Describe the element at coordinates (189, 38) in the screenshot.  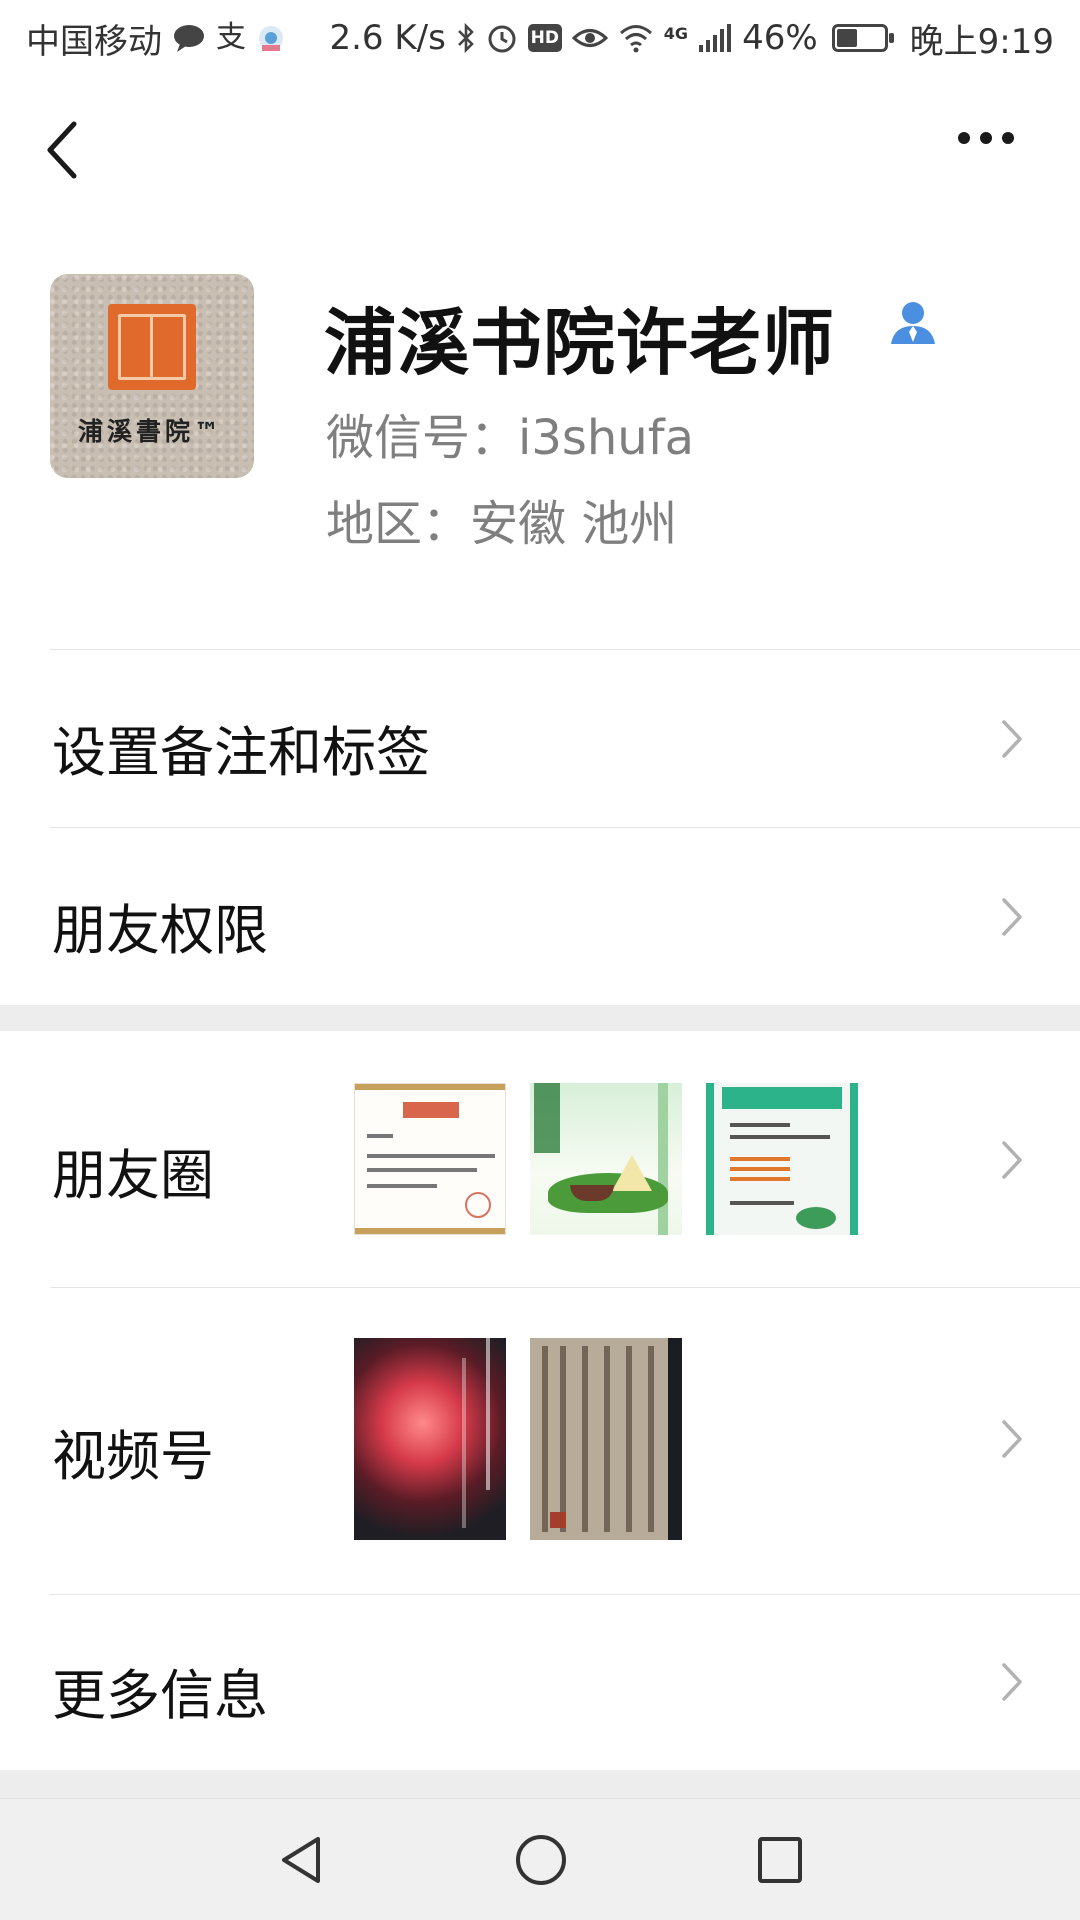
I see `chat-bubble-icon` at that location.